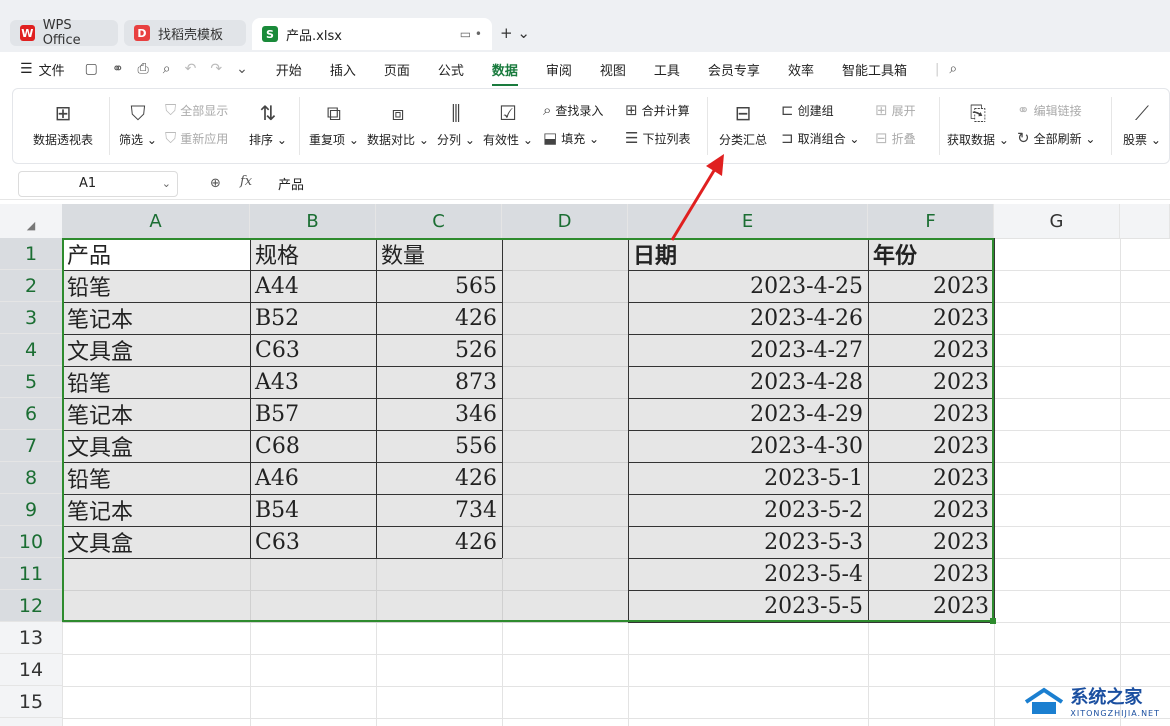 This screenshot has height=726, width=1170. What do you see at coordinates (313, 414) in the screenshot?
I see `spec-cell: B57` at bounding box center [313, 414].